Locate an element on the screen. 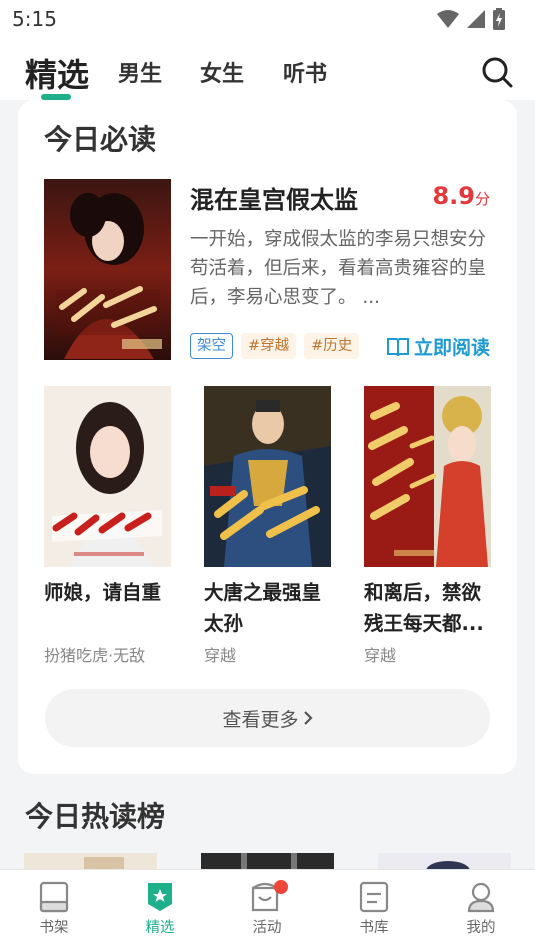  see-more-button: 查看更多 is located at coordinates (267, 718).